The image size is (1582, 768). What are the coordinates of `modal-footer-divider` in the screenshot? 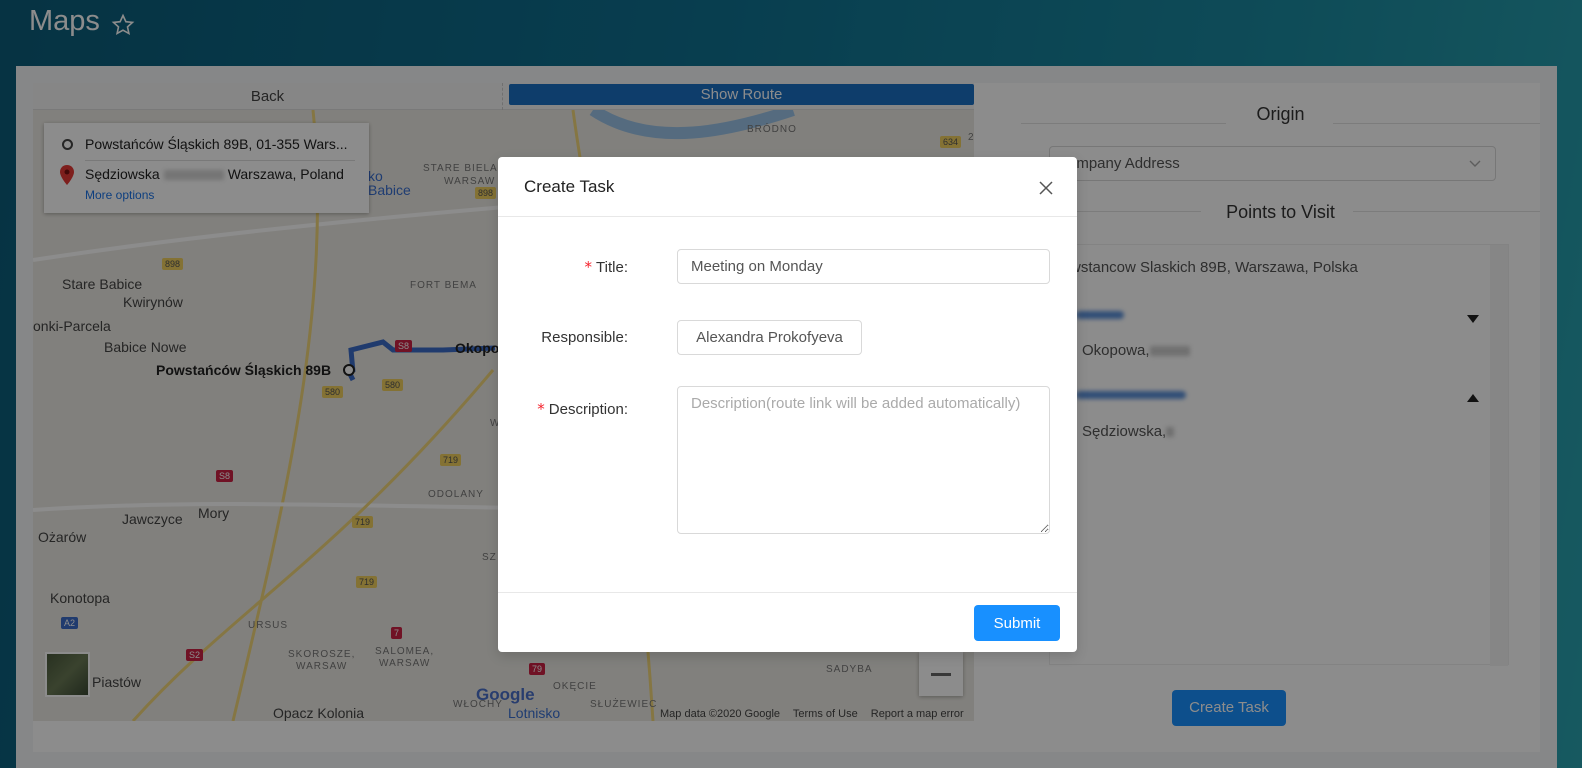 It's located at (787, 592).